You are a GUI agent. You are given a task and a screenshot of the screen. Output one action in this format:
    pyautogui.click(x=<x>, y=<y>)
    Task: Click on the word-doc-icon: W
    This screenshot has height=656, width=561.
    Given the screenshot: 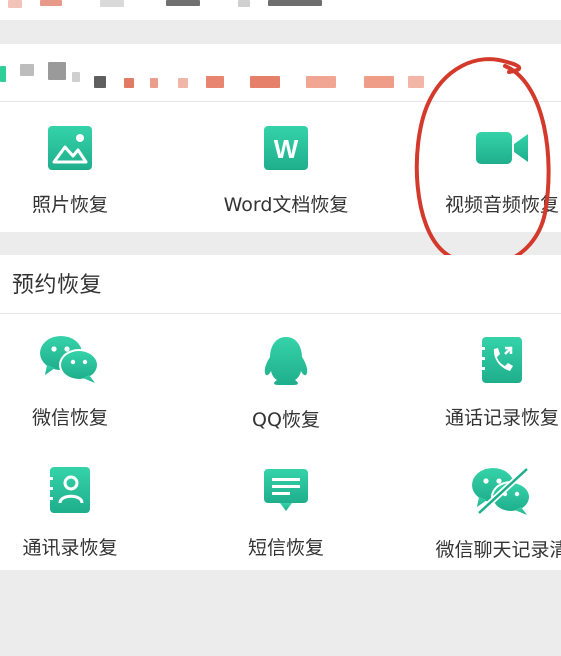 What is the action you would take?
    pyautogui.click(x=286, y=148)
    